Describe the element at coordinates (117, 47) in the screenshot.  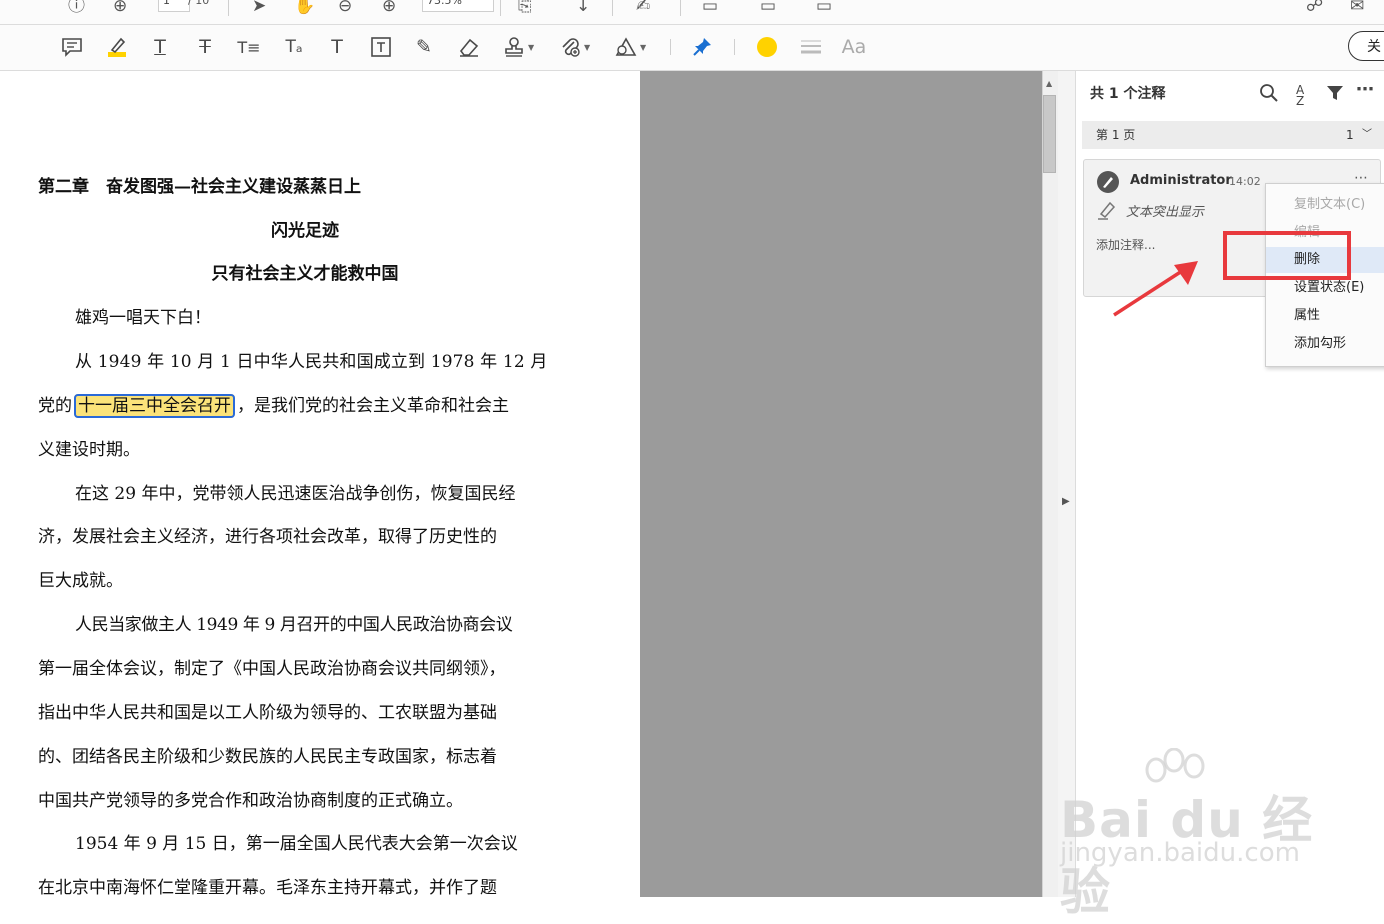
I see `highlight-icon` at that location.